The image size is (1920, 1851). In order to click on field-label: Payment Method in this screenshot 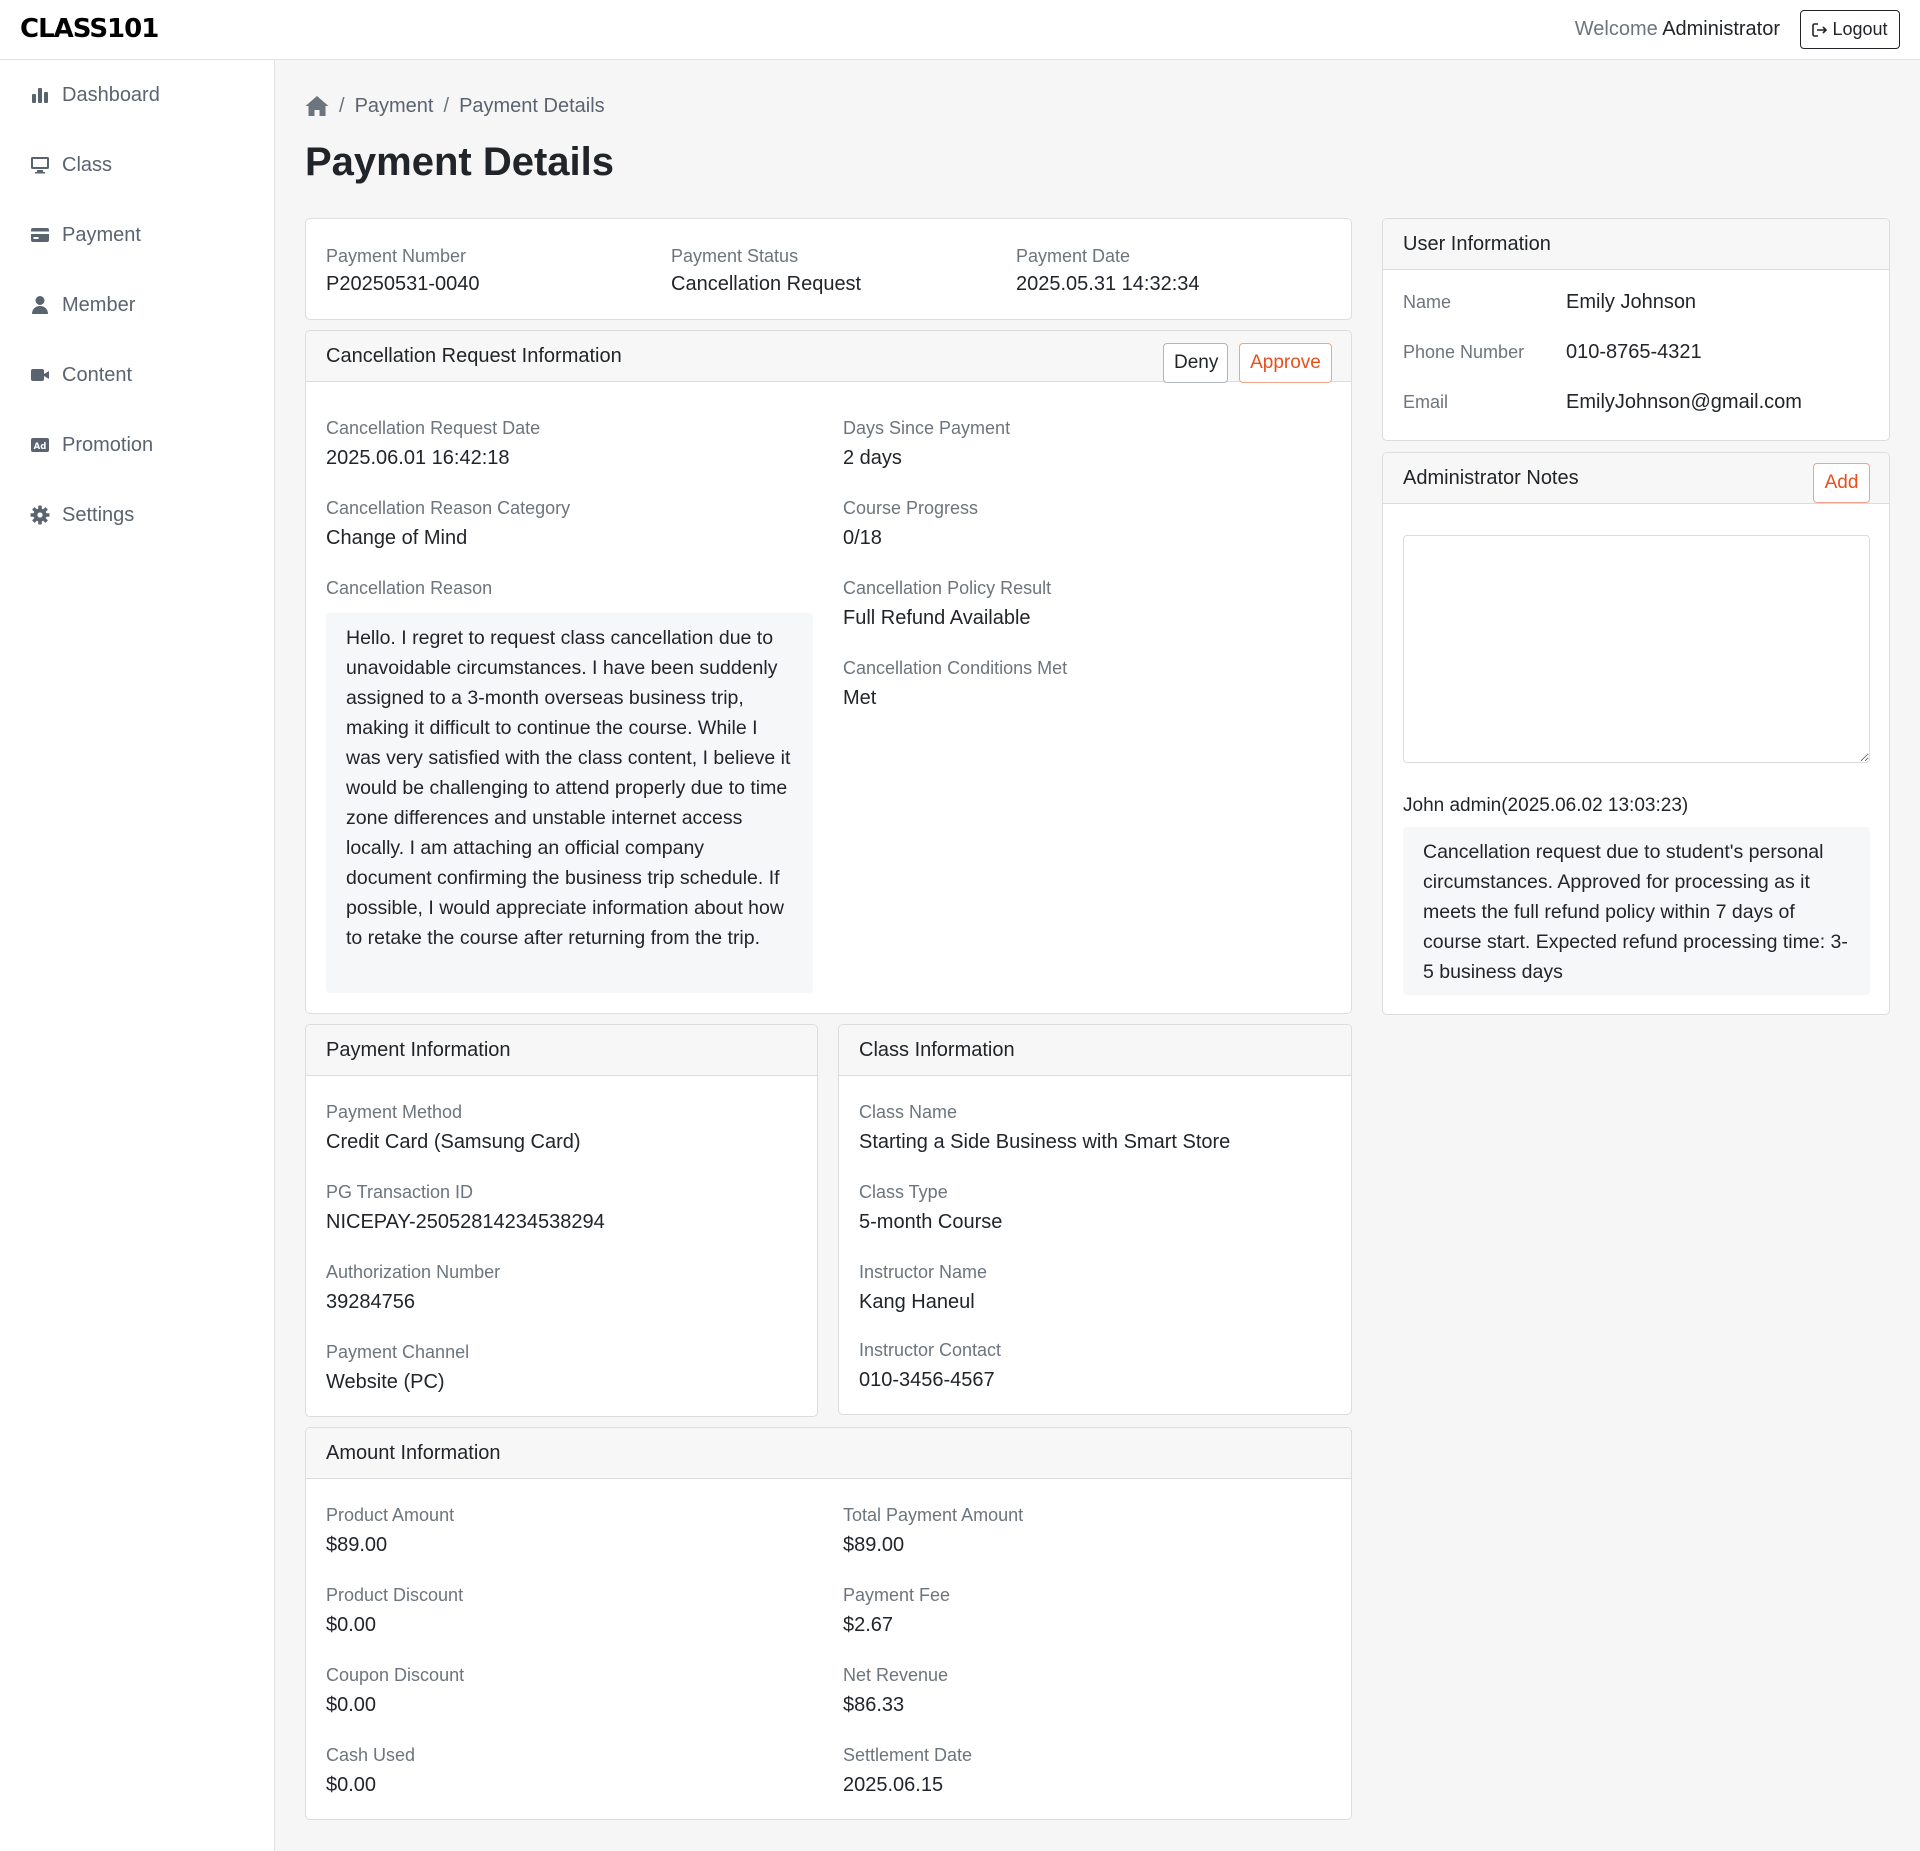, I will do `click(394, 1112)`.